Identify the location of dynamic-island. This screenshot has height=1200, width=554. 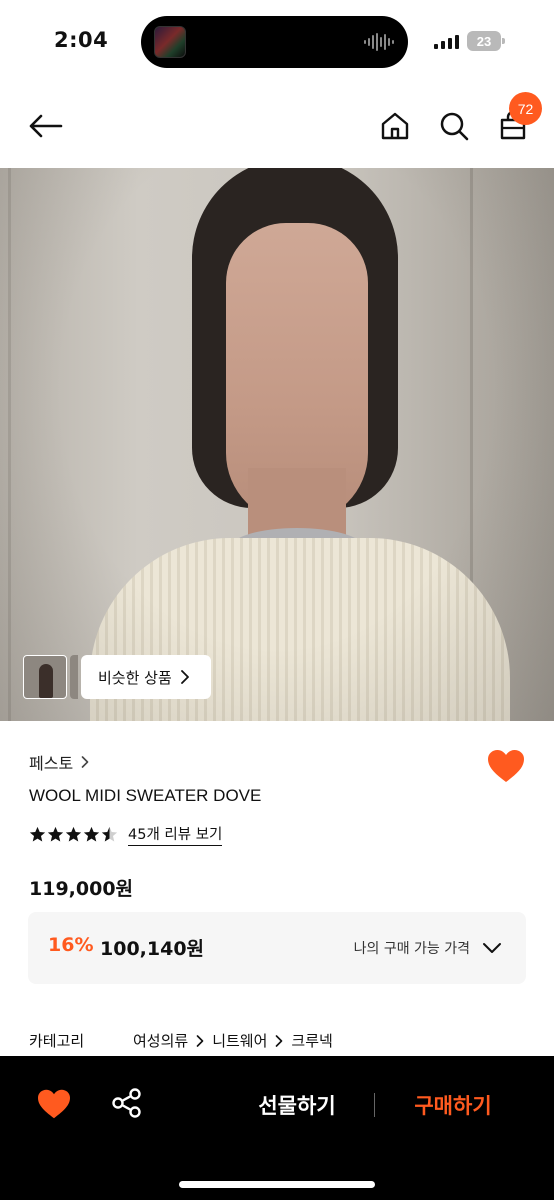
(274, 42).